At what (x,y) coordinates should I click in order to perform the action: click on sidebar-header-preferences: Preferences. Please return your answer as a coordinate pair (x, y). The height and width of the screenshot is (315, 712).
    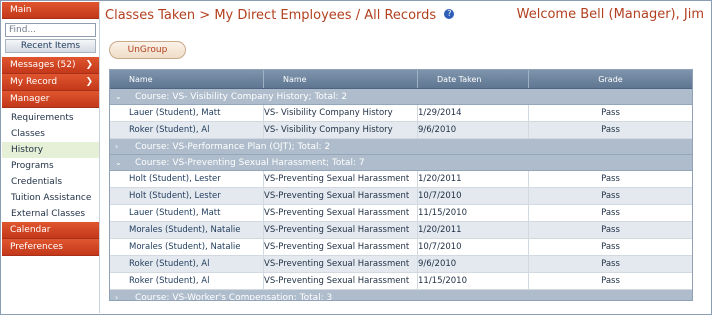
    Looking at the image, I should click on (50, 247).